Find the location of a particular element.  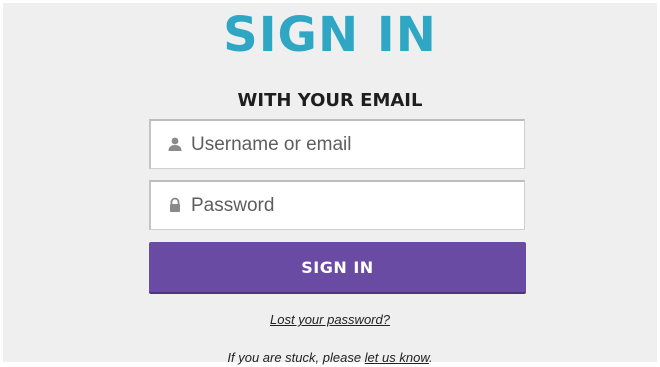

username-input is located at coordinates (353, 144).